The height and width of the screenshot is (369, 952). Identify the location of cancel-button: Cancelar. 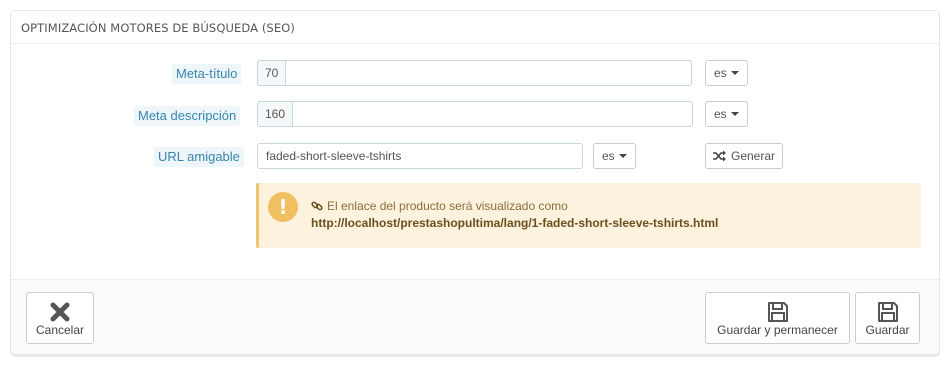
(60, 318).